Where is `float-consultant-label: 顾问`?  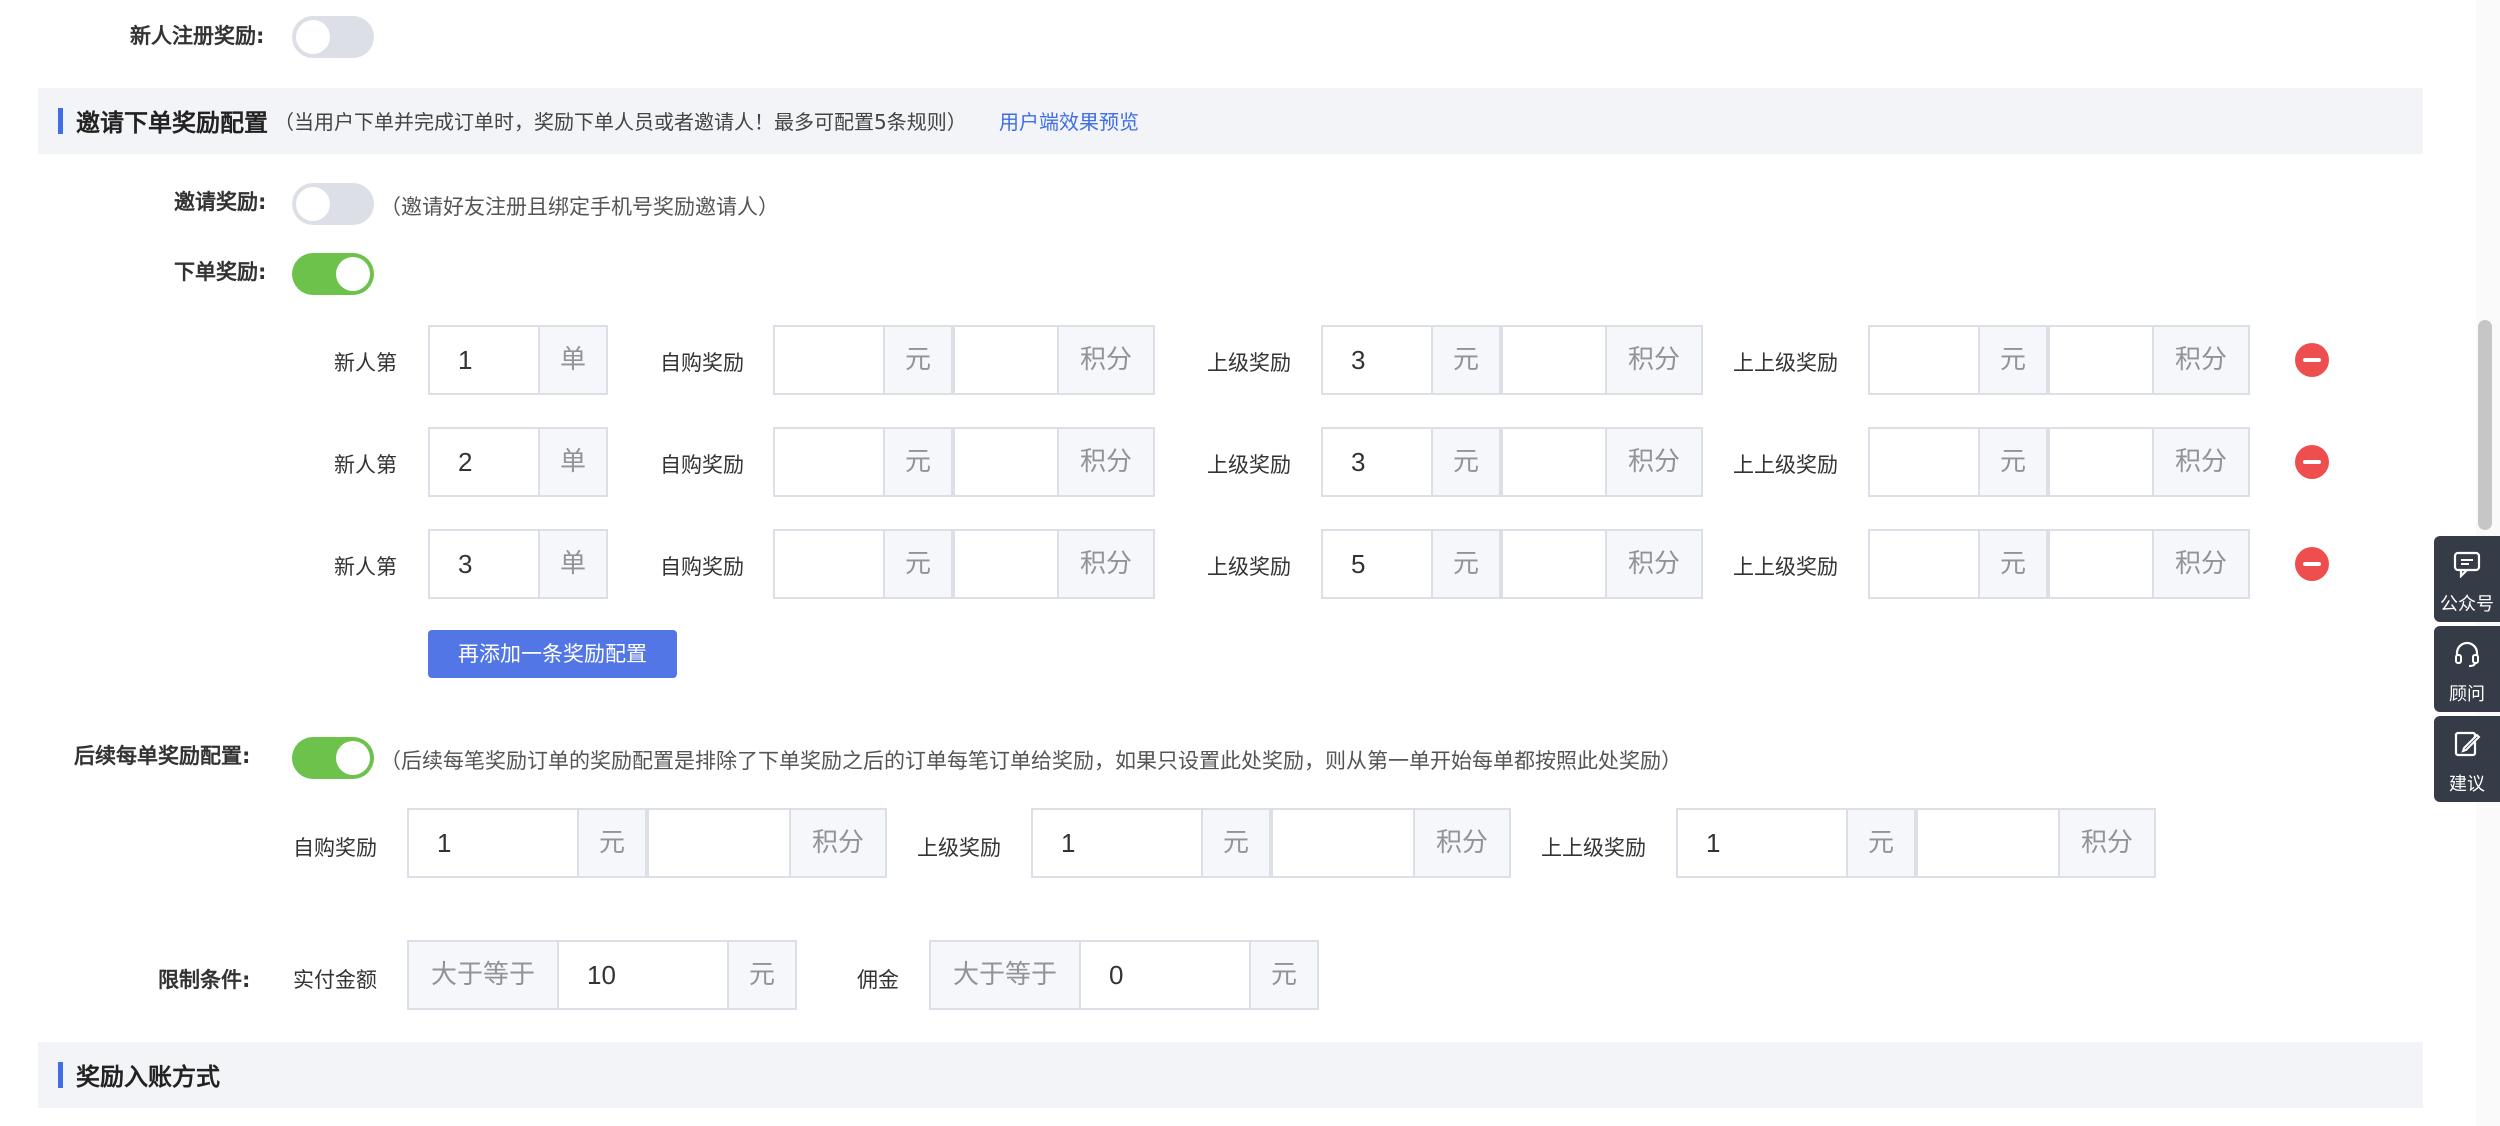 float-consultant-label: 顾问 is located at coordinates (2467, 694).